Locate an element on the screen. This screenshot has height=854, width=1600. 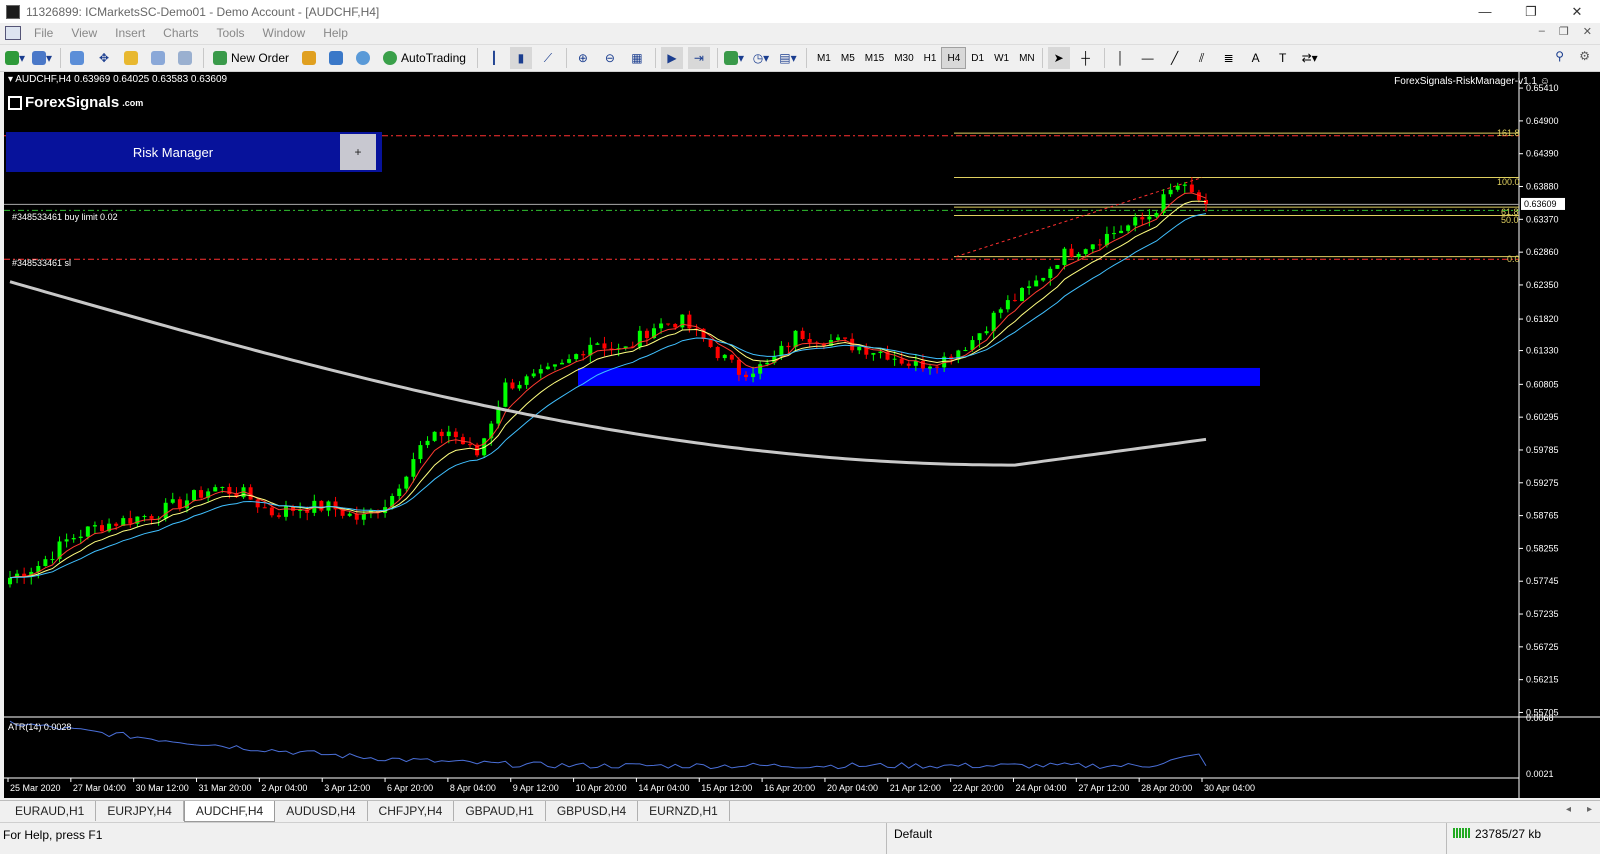
tab-chfjpy-h4: CHFJPY,H4 is located at coordinates (411, 811).